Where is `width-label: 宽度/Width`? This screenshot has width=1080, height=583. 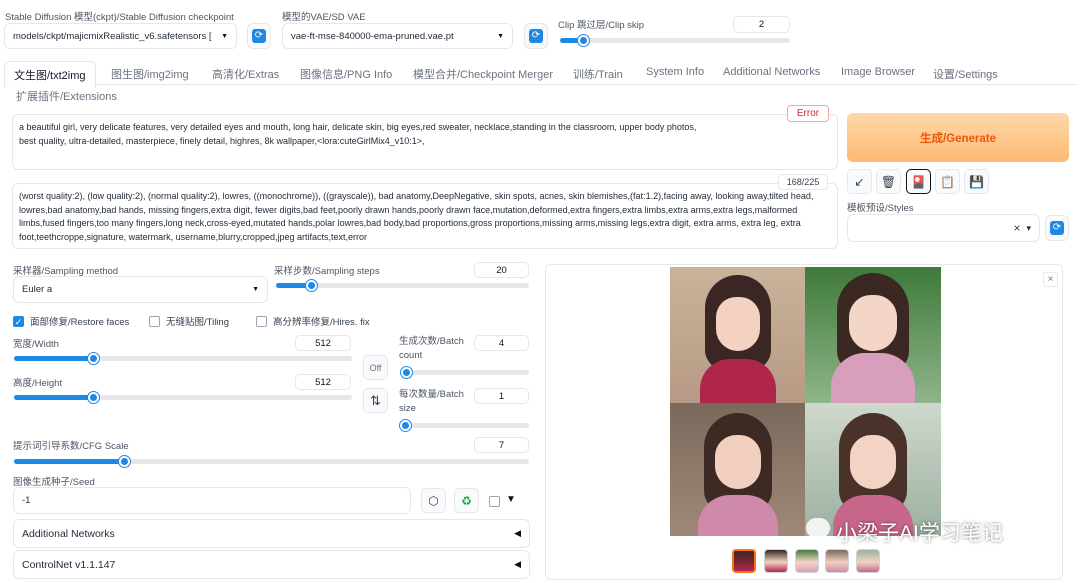
width-label: 宽度/Width is located at coordinates (36, 344).